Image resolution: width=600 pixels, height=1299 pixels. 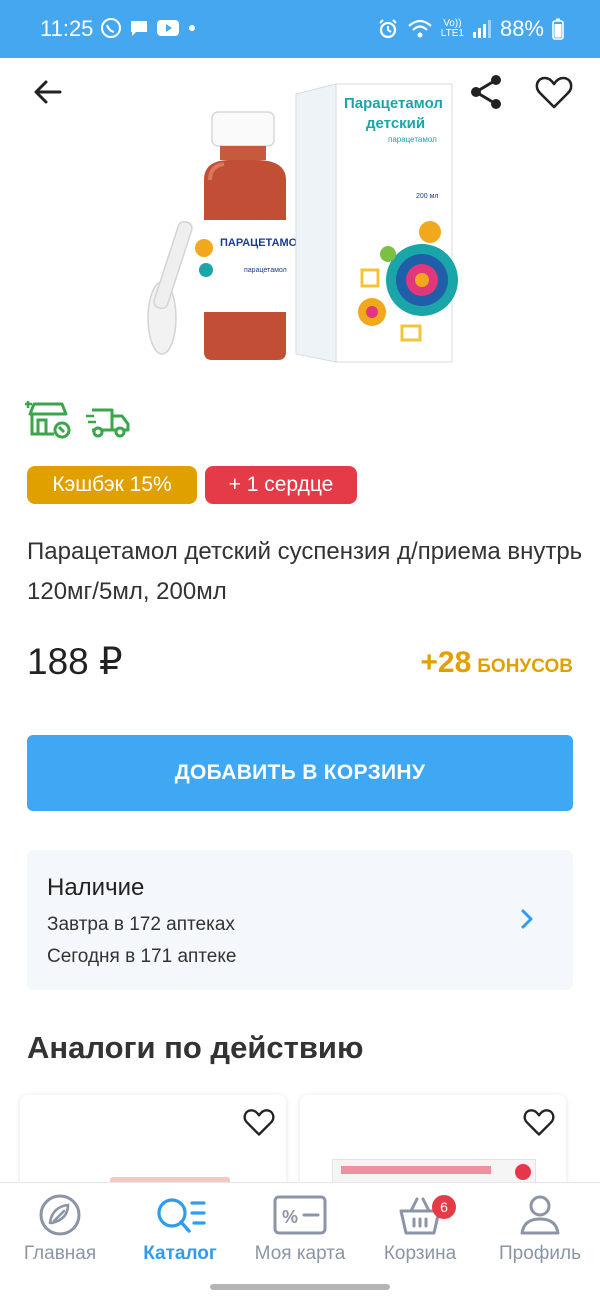 What do you see at coordinates (181, 1215) in the screenshot?
I see `catalog-search-icon` at bounding box center [181, 1215].